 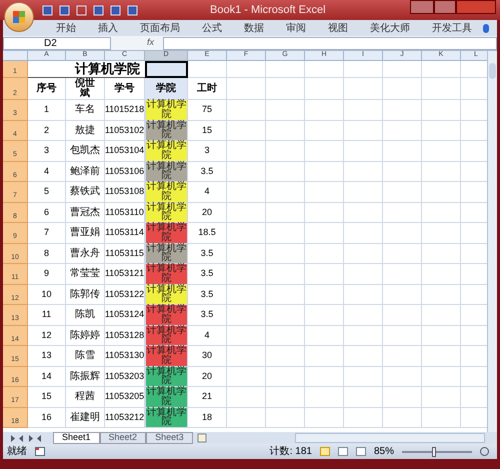 I want to click on ribbon-tab: 开发工具, so click(x=452, y=28).